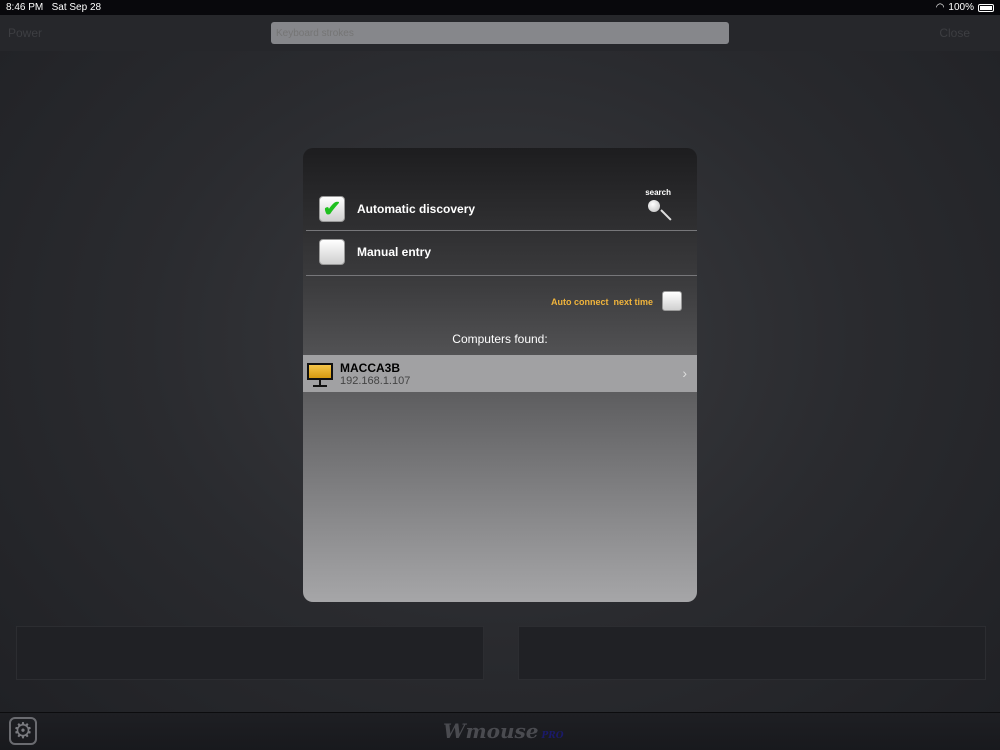 The height and width of the screenshot is (750, 1000). I want to click on settings-gear-icon: ⚙, so click(23, 731).